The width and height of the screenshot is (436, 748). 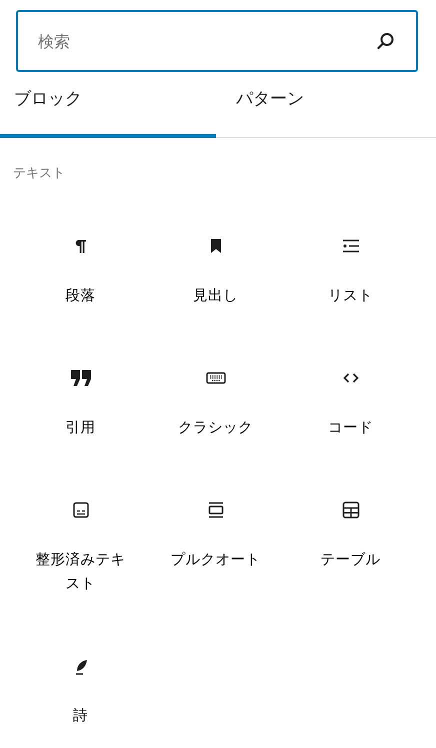 What do you see at coordinates (80, 288) in the screenshot?
I see `block-item: 段落` at bounding box center [80, 288].